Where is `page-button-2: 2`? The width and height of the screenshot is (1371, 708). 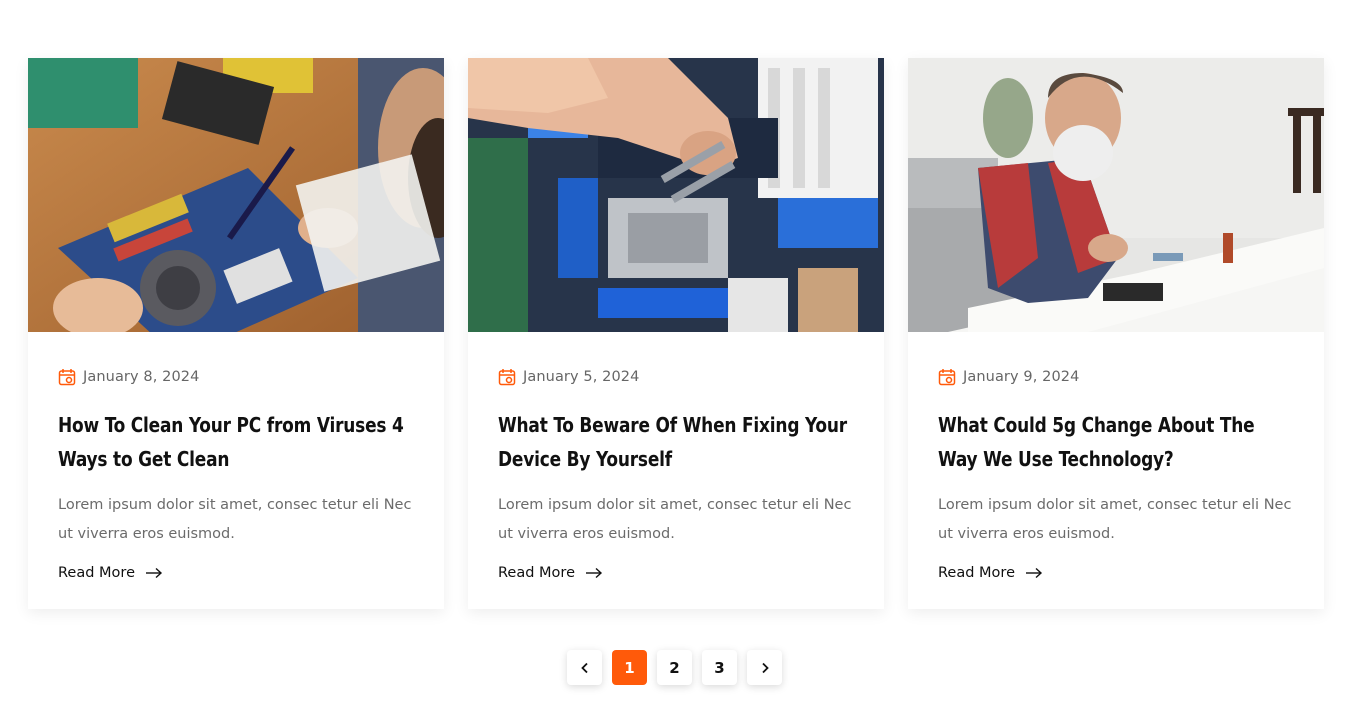 page-button-2: 2 is located at coordinates (674, 667).